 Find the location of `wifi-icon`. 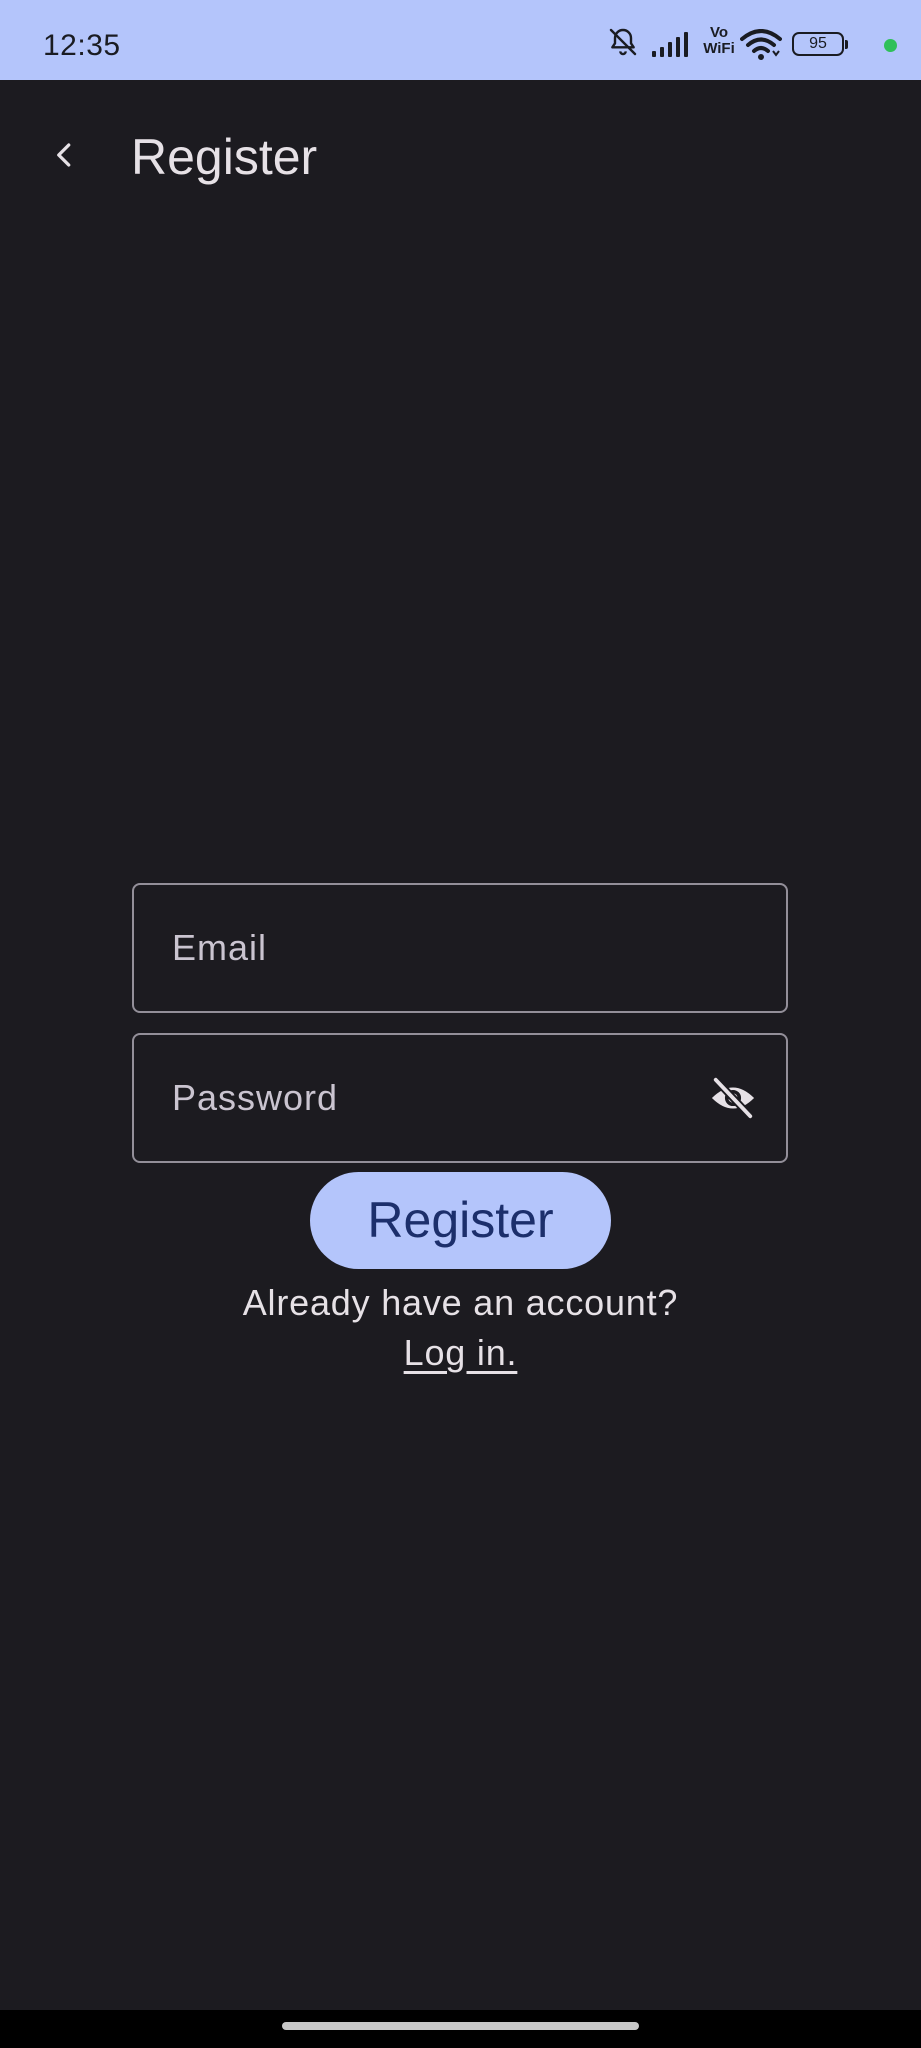

wifi-icon is located at coordinates (761, 44).